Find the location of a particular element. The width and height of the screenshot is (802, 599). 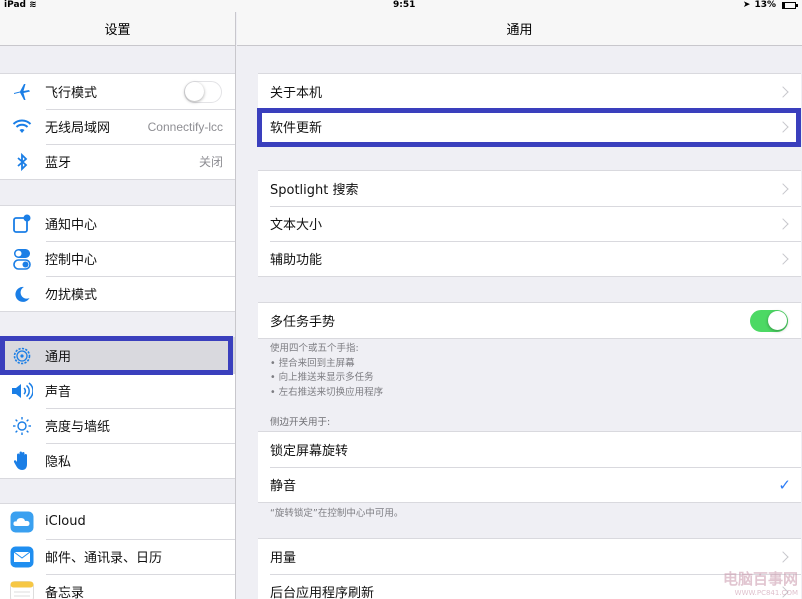

sidebar-item-label: 勿扰模式 is located at coordinates (71, 295).